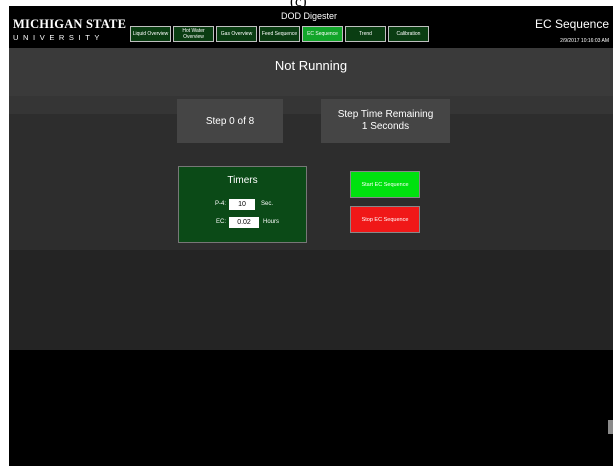  Describe the element at coordinates (584, 41) in the screenshot. I see `timestamp: 2/9/2017 10:16:03 AM` at that location.